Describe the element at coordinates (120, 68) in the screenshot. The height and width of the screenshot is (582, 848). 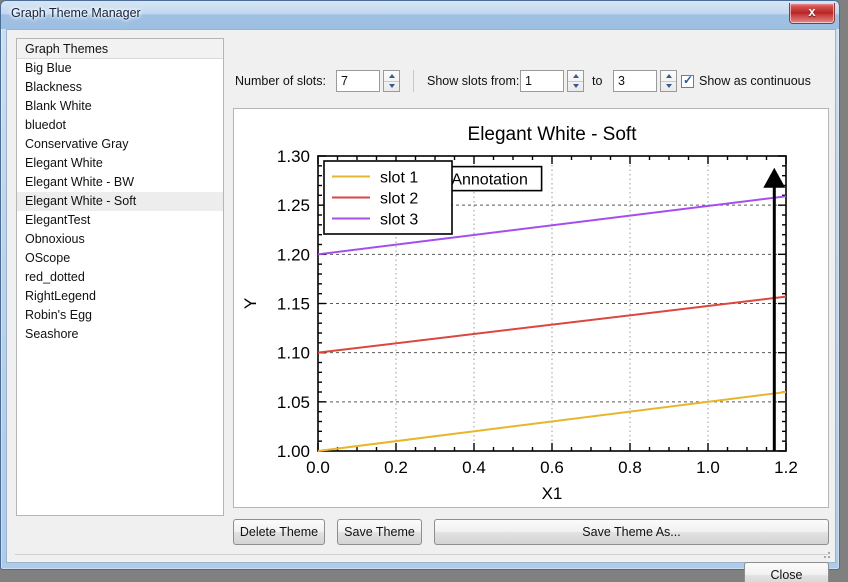
I see `theme-list-item: Big Blue` at that location.